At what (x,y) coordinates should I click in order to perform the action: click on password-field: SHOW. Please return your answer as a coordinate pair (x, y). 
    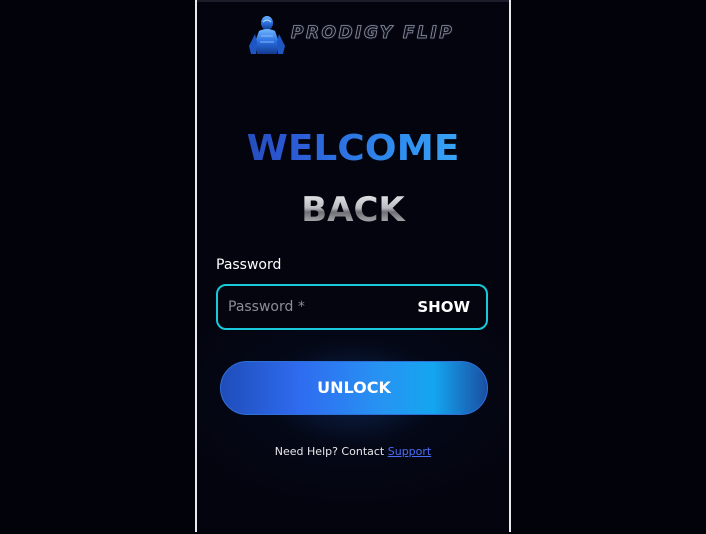
    Looking at the image, I should click on (352, 307).